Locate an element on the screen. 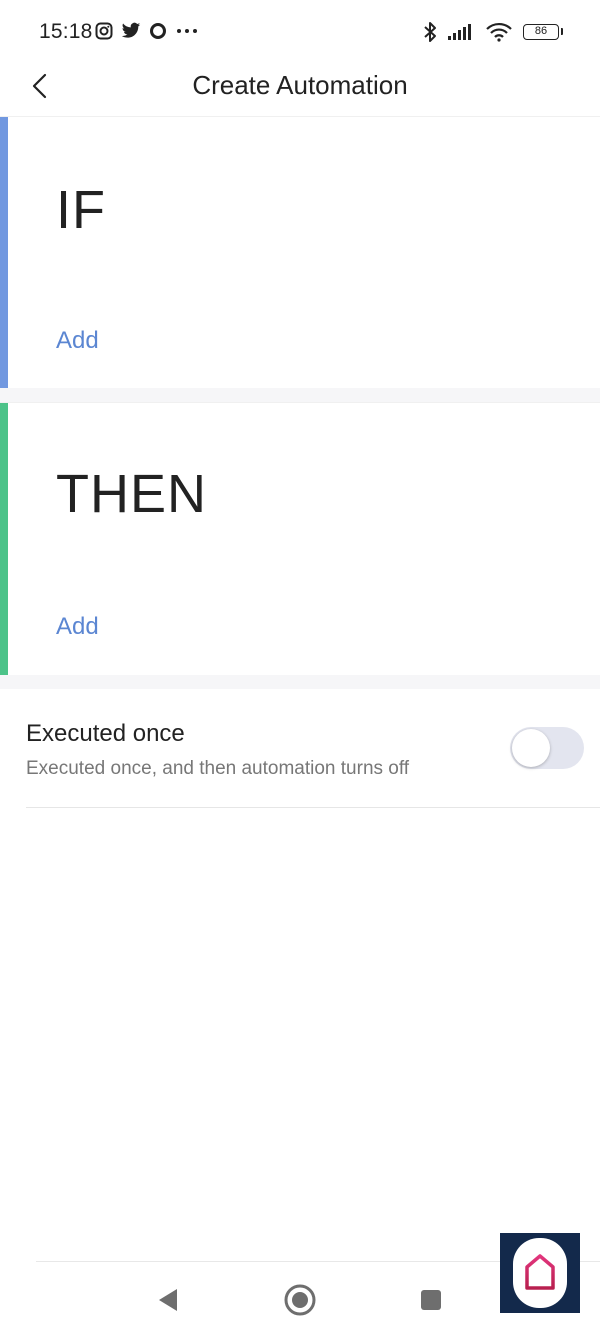 This screenshot has width=600, height=1333. app-header: Create Automation is located at coordinates (300, 90).